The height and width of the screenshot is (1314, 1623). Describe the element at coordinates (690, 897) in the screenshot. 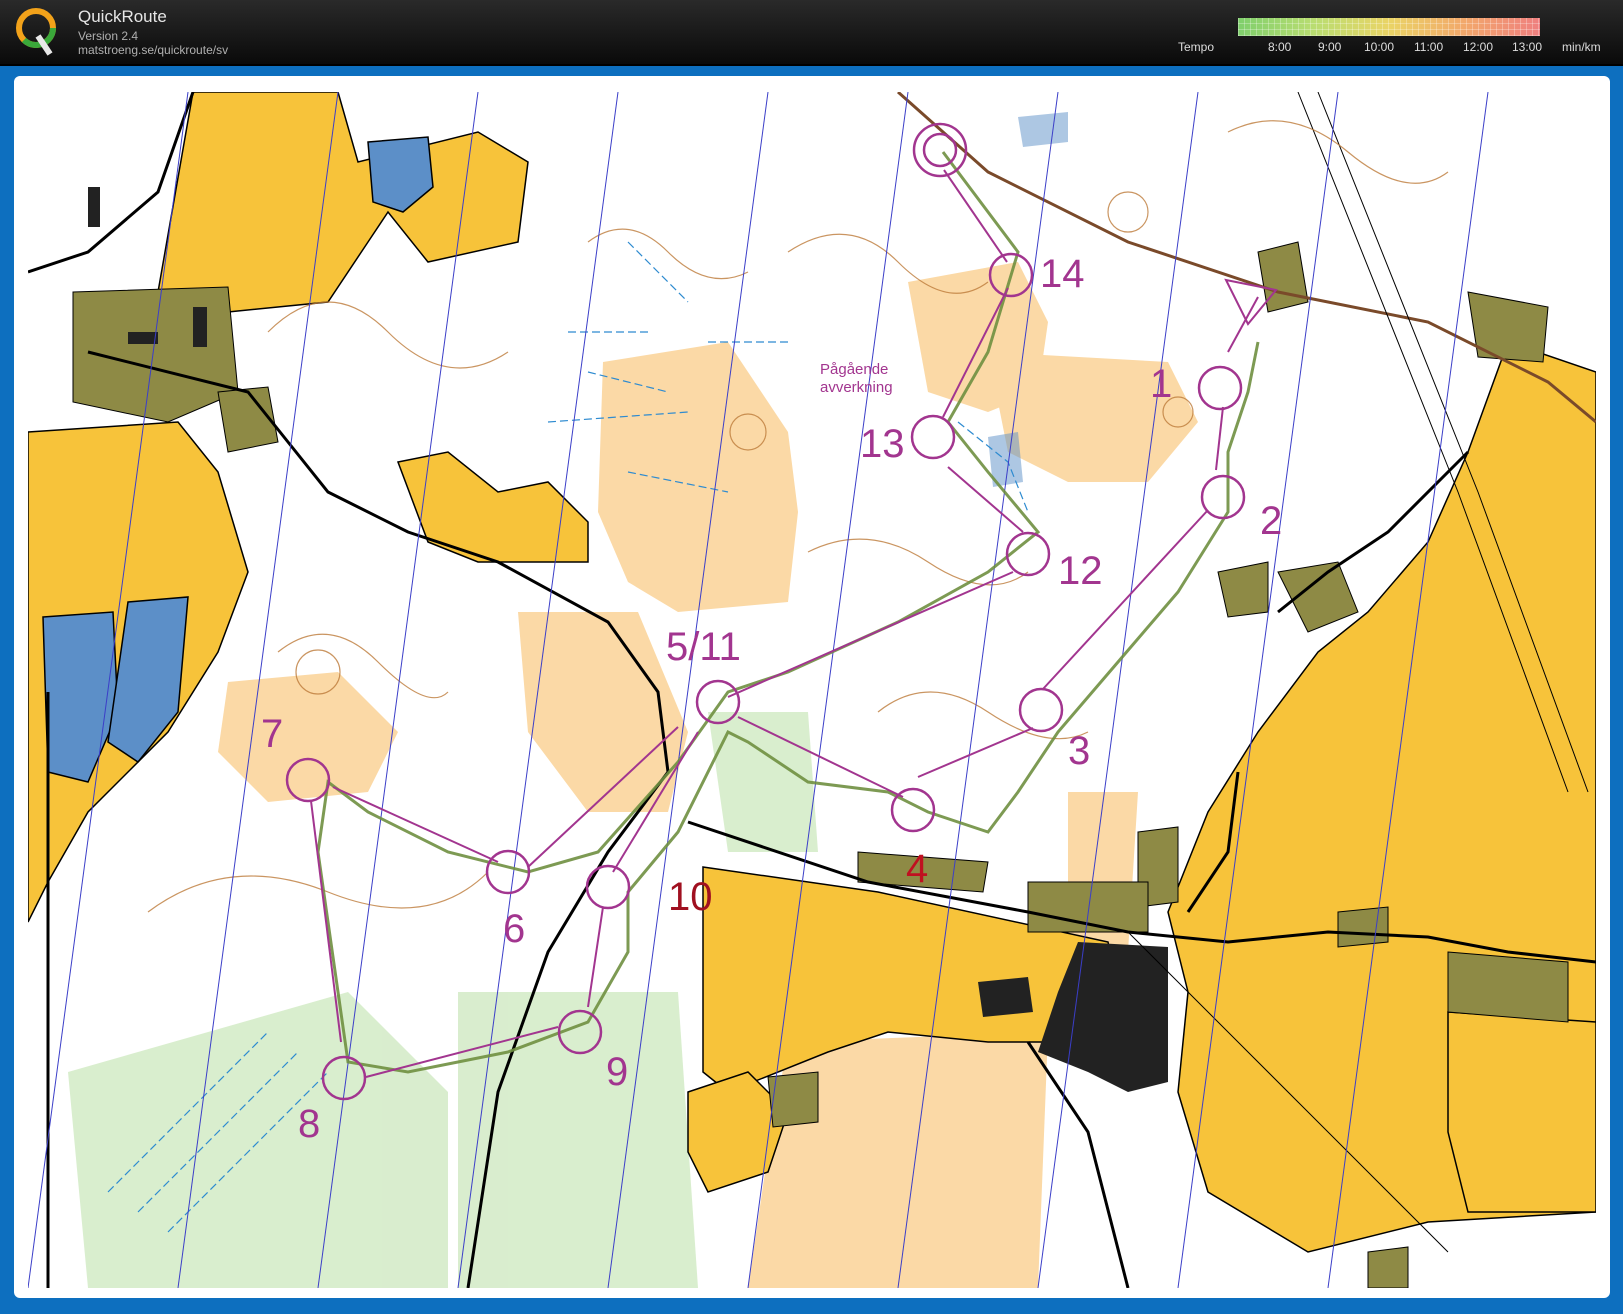

I see `control-label: 10` at that location.